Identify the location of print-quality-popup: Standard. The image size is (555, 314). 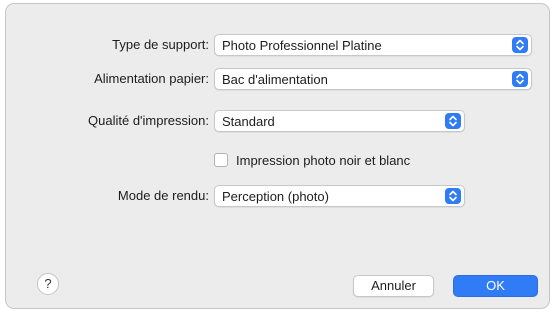
(339, 121).